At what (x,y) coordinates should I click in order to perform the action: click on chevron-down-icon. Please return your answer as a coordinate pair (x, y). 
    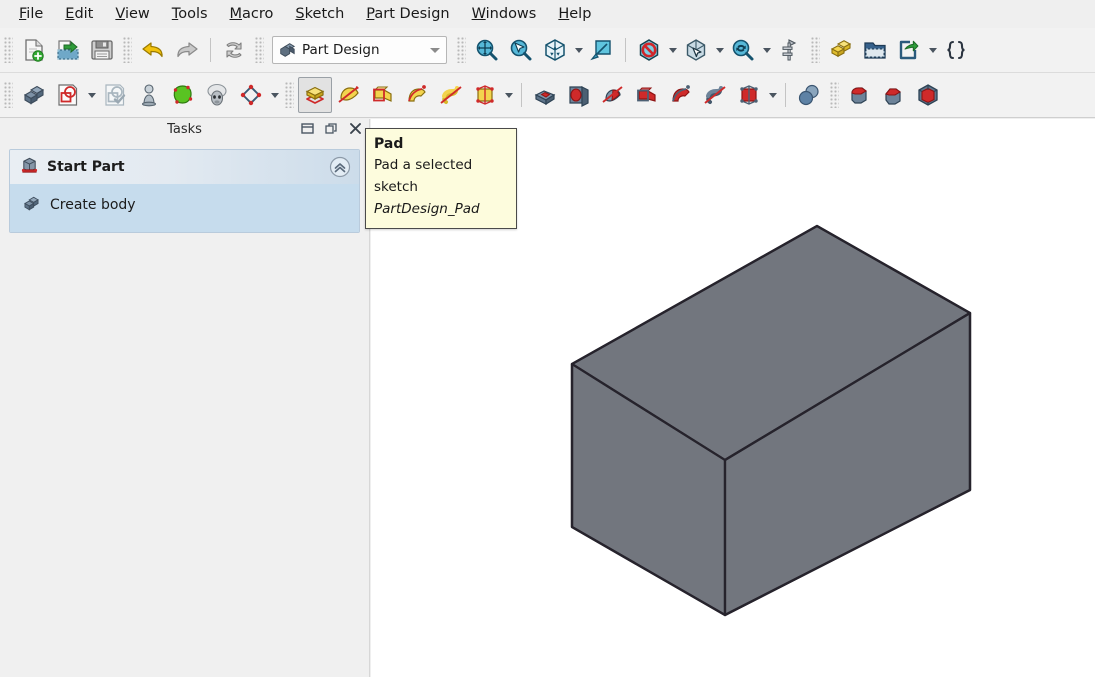
    Looking at the image, I should click on (435, 50).